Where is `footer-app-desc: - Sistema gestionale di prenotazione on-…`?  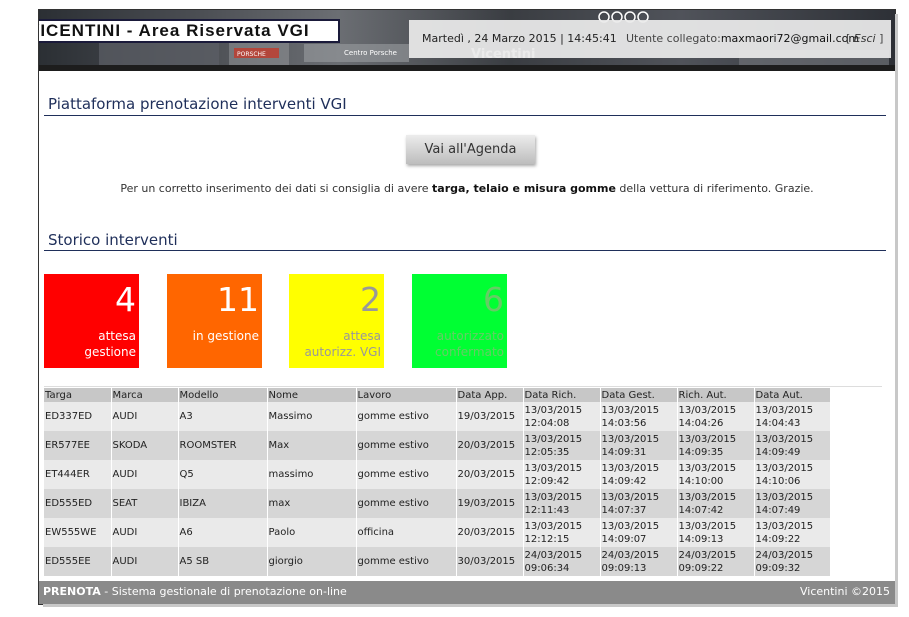 footer-app-desc: - Sistema gestionale di prenotazione on-… is located at coordinates (223, 591).